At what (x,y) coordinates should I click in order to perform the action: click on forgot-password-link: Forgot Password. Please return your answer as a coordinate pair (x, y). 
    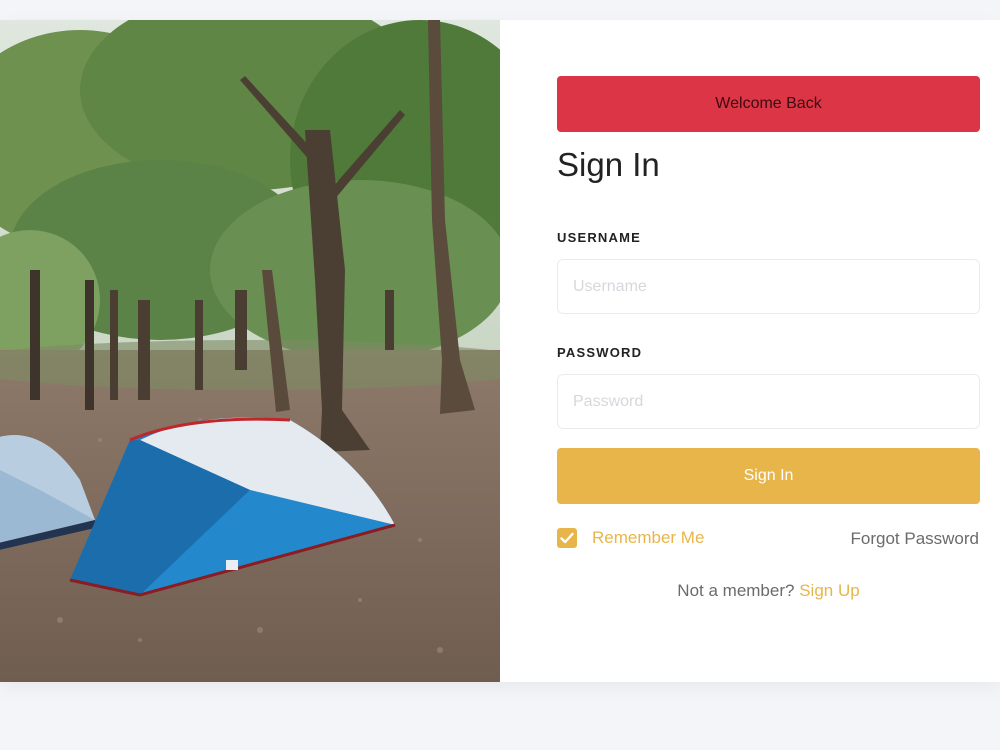
    Looking at the image, I should click on (915, 539).